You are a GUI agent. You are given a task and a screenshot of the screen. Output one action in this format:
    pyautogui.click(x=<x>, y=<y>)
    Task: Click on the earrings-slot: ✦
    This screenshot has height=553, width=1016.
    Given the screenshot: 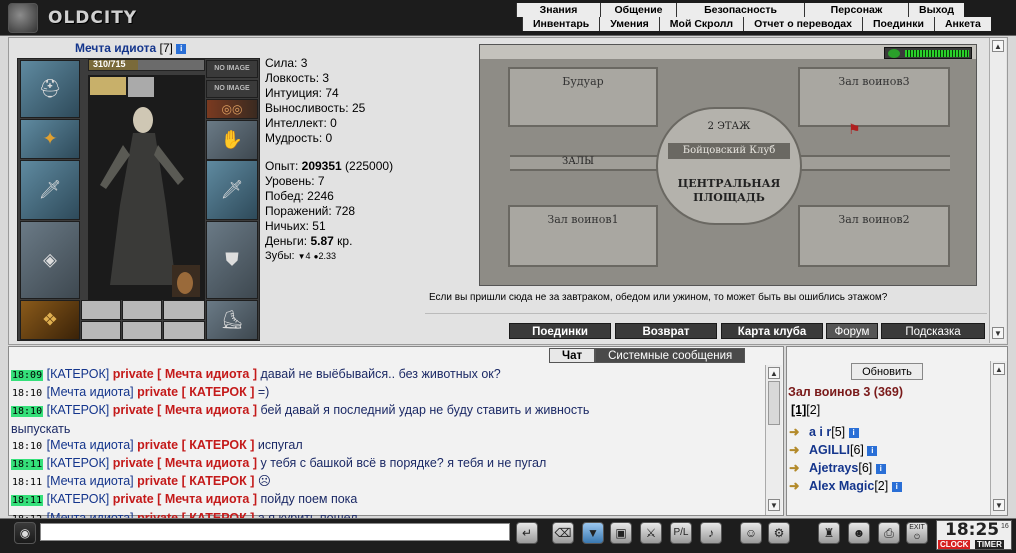 What is the action you would take?
    pyautogui.click(x=50, y=139)
    